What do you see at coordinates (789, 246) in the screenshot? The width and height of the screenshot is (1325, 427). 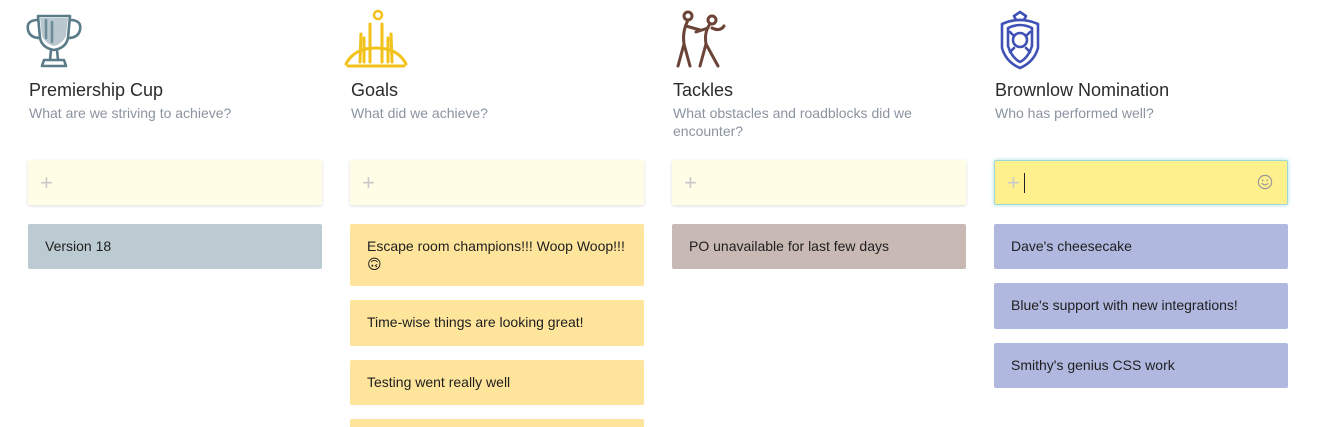 I see `card-text: PO unavailable for last few days` at bounding box center [789, 246].